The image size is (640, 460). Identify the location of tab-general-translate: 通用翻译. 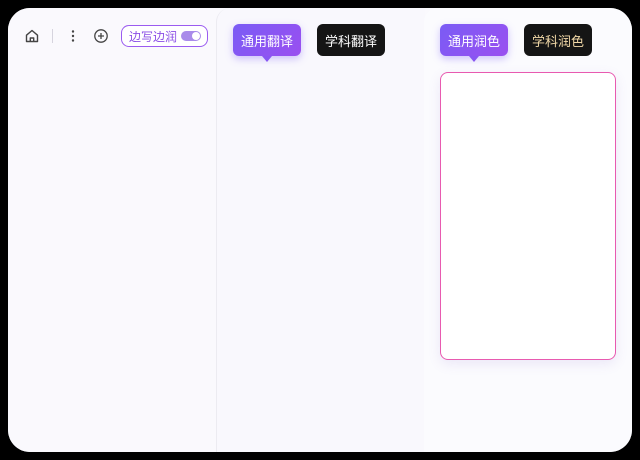
(267, 43).